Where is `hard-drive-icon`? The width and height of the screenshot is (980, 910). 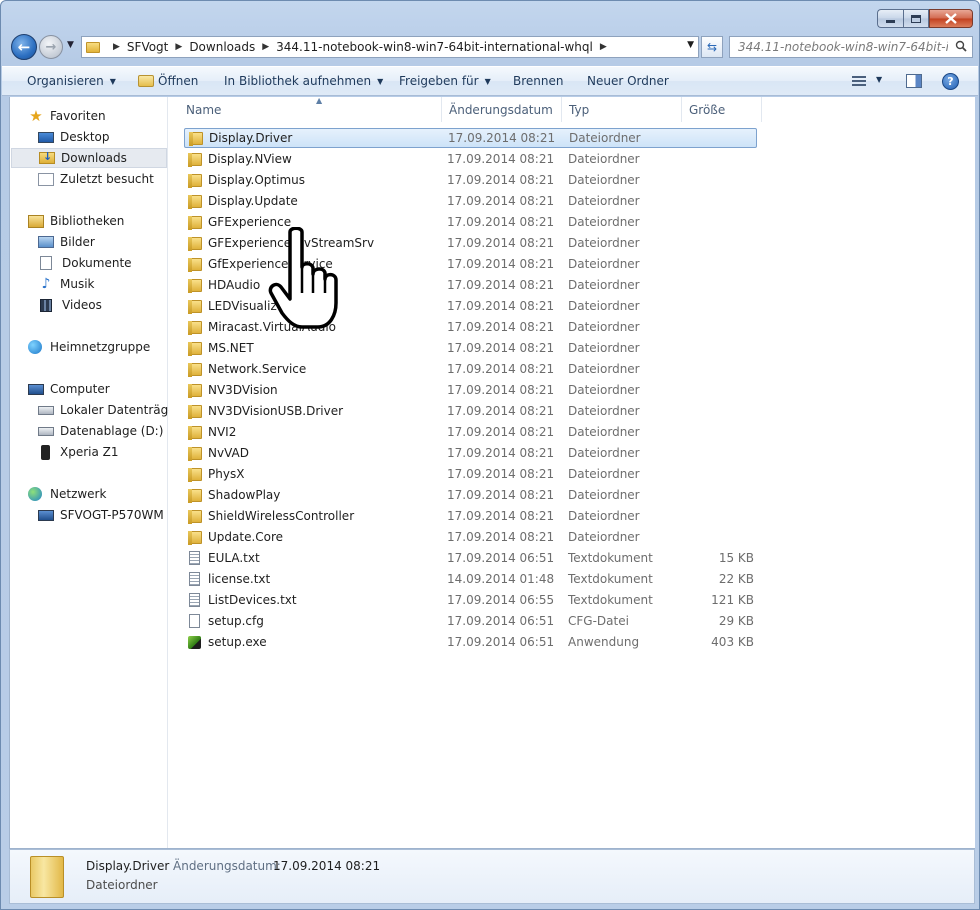 hard-drive-icon is located at coordinates (46, 410).